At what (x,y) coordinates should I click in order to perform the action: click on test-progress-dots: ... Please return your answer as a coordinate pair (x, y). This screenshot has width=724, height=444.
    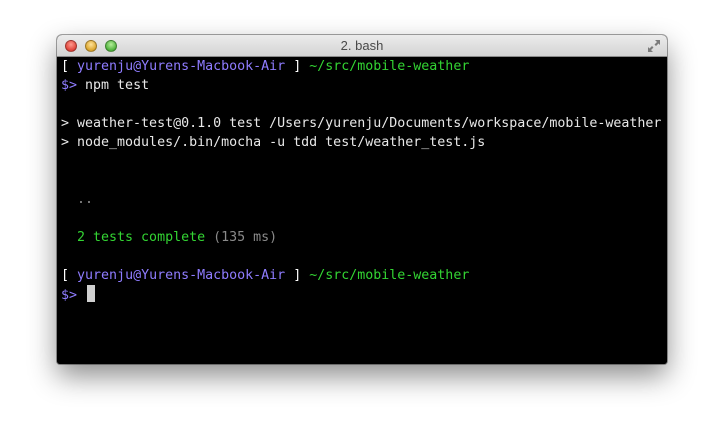
    Looking at the image, I should click on (77, 199).